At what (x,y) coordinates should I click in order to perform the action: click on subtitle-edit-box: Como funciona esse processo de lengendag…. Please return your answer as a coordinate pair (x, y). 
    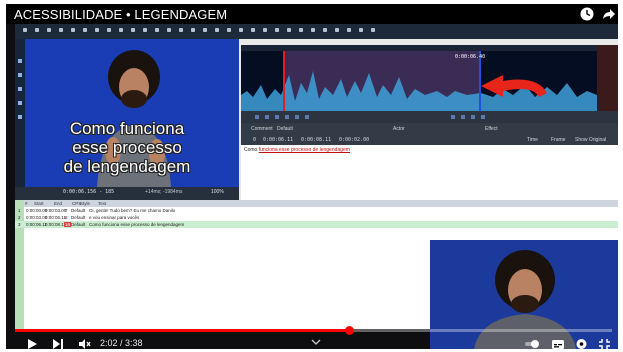
    Looking at the image, I should click on (429, 172).